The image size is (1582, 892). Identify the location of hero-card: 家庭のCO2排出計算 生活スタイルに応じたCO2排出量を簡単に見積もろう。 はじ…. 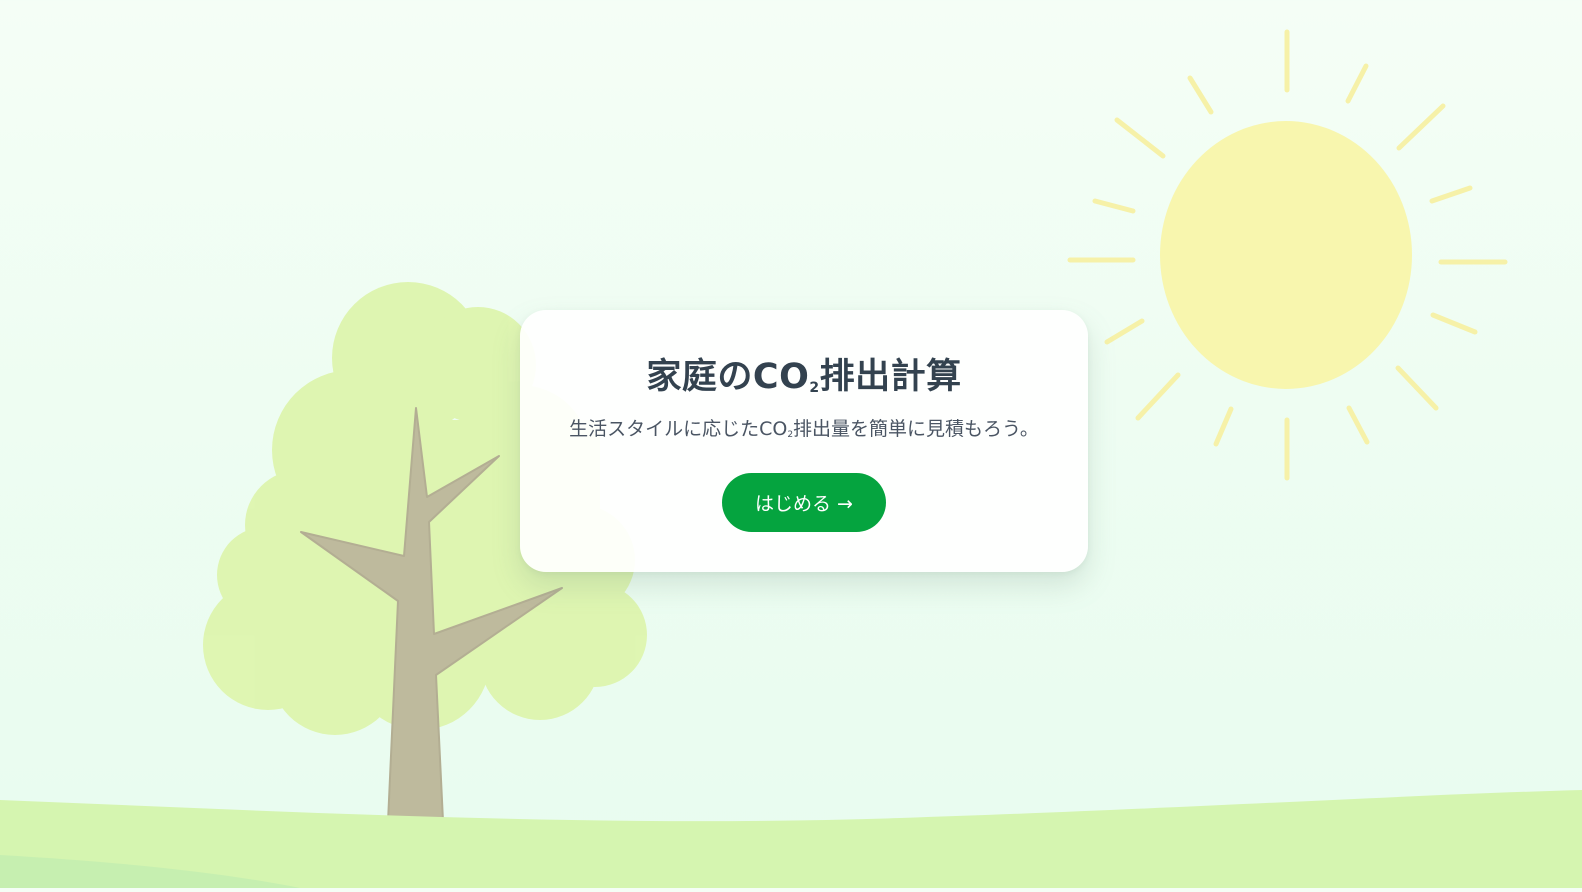
(804, 441).